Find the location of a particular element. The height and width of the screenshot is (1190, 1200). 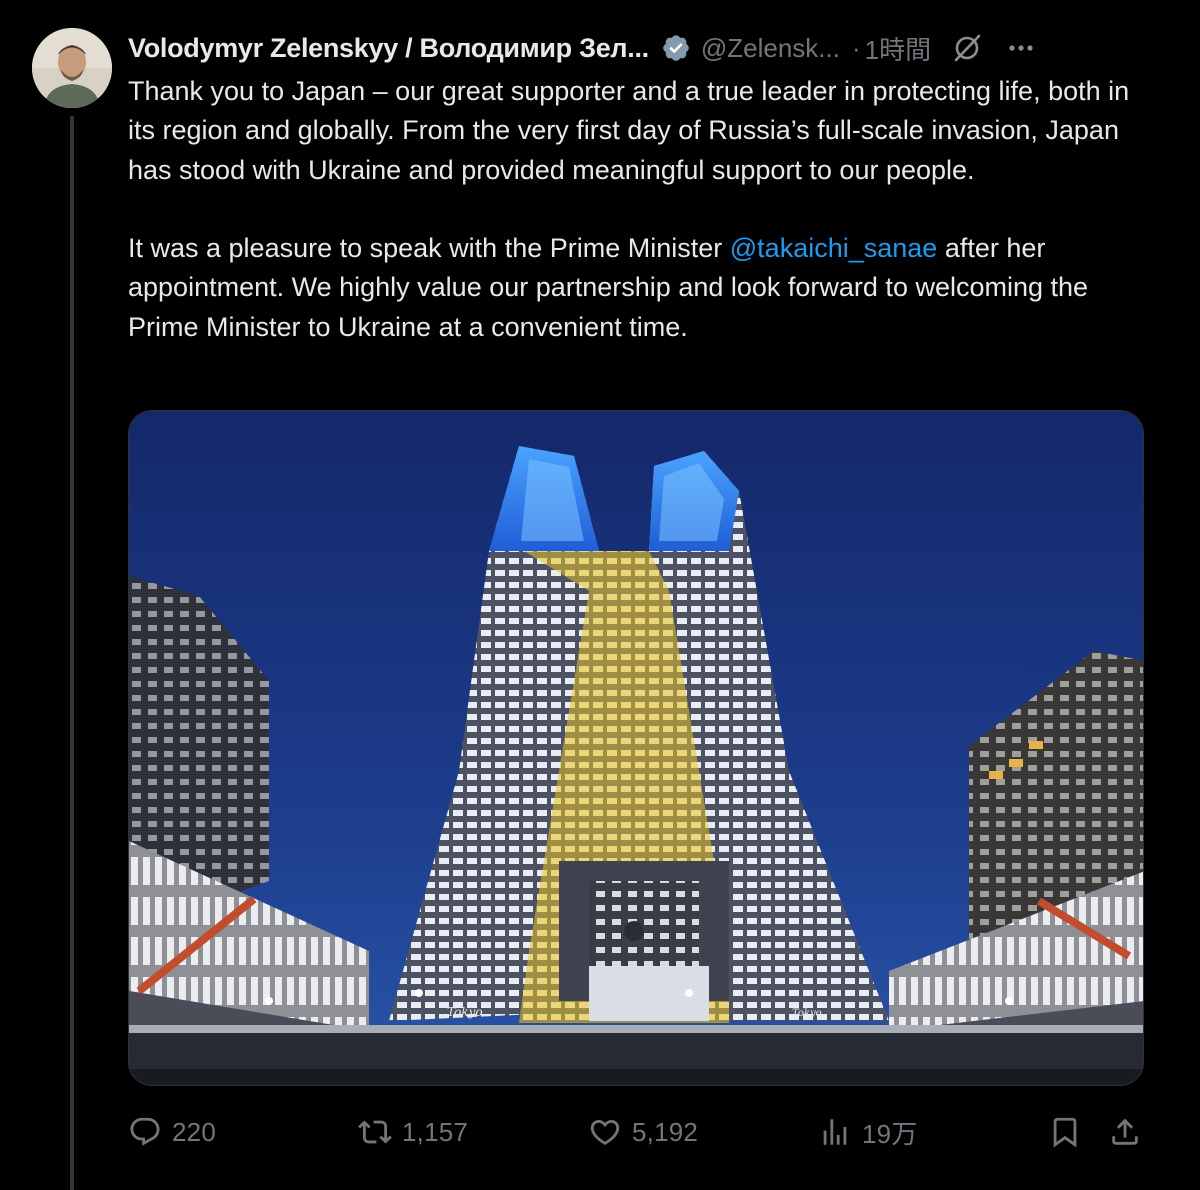

heart-icon is located at coordinates (605, 1132).